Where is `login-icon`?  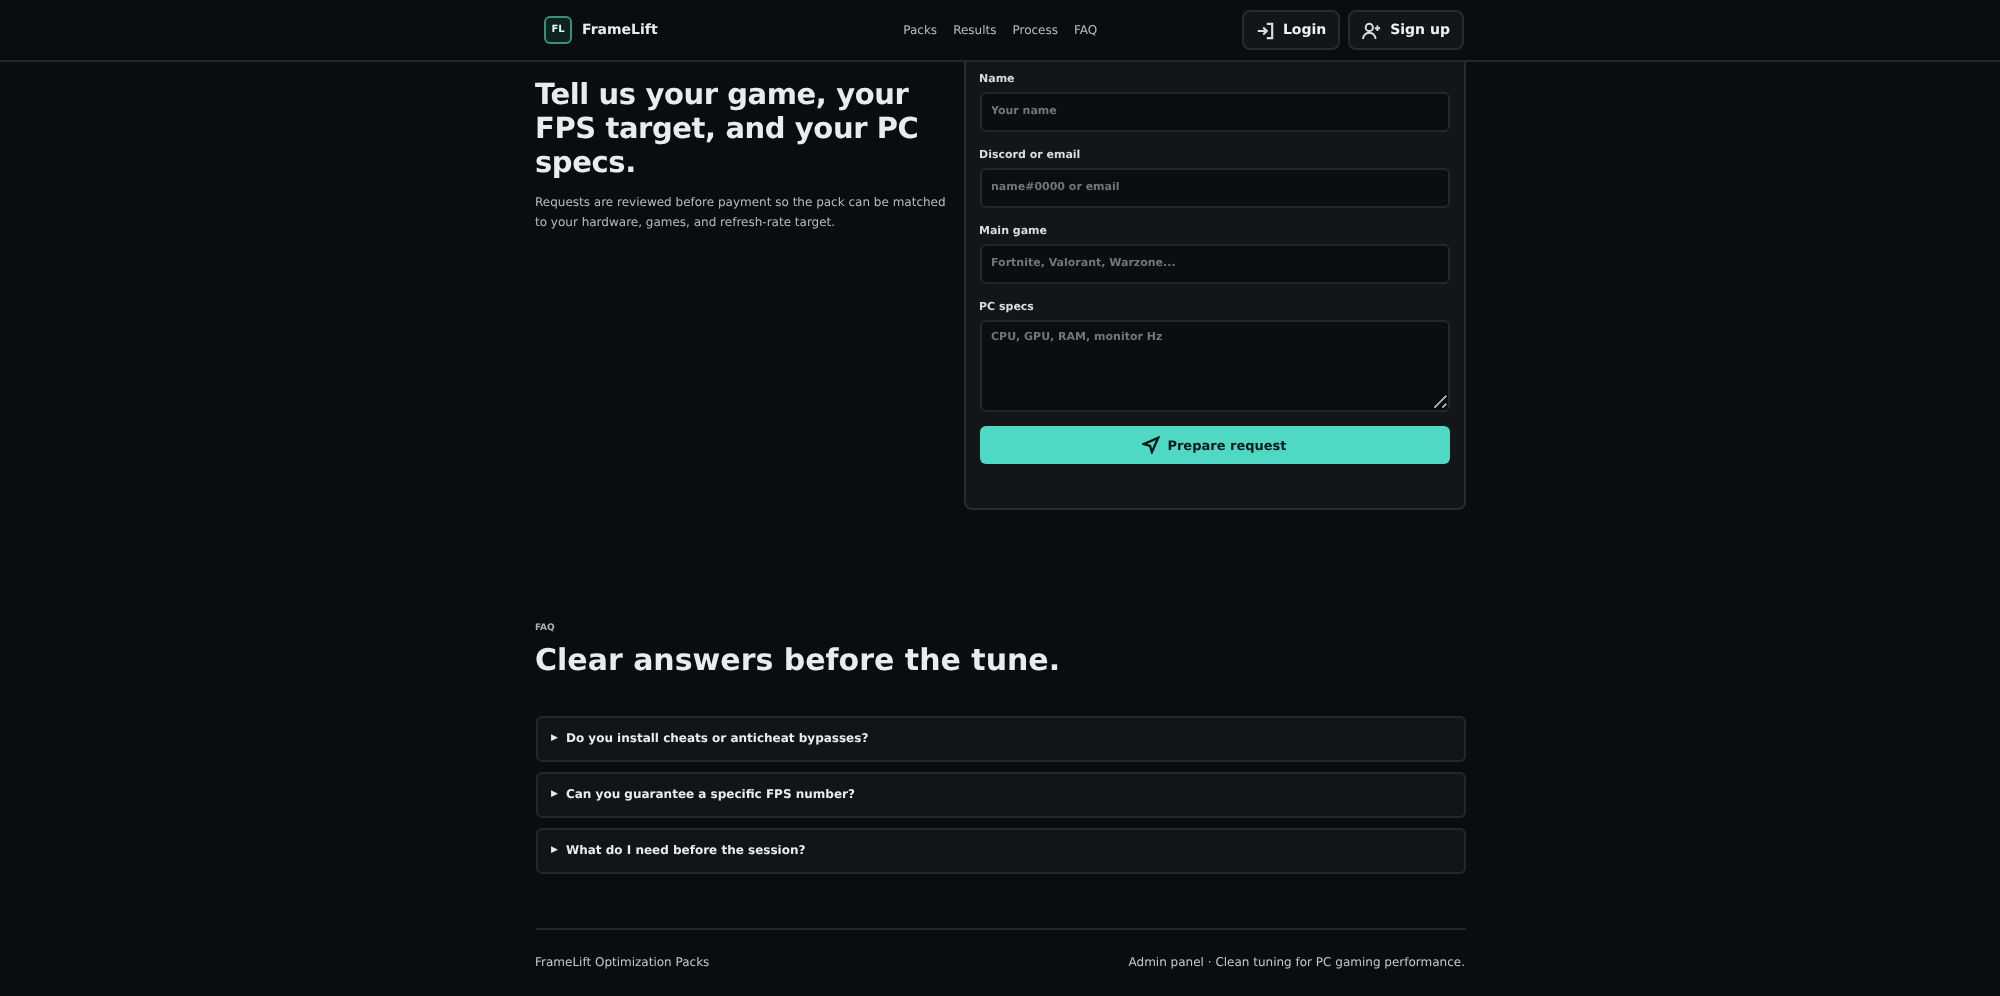
login-icon is located at coordinates (1265, 30).